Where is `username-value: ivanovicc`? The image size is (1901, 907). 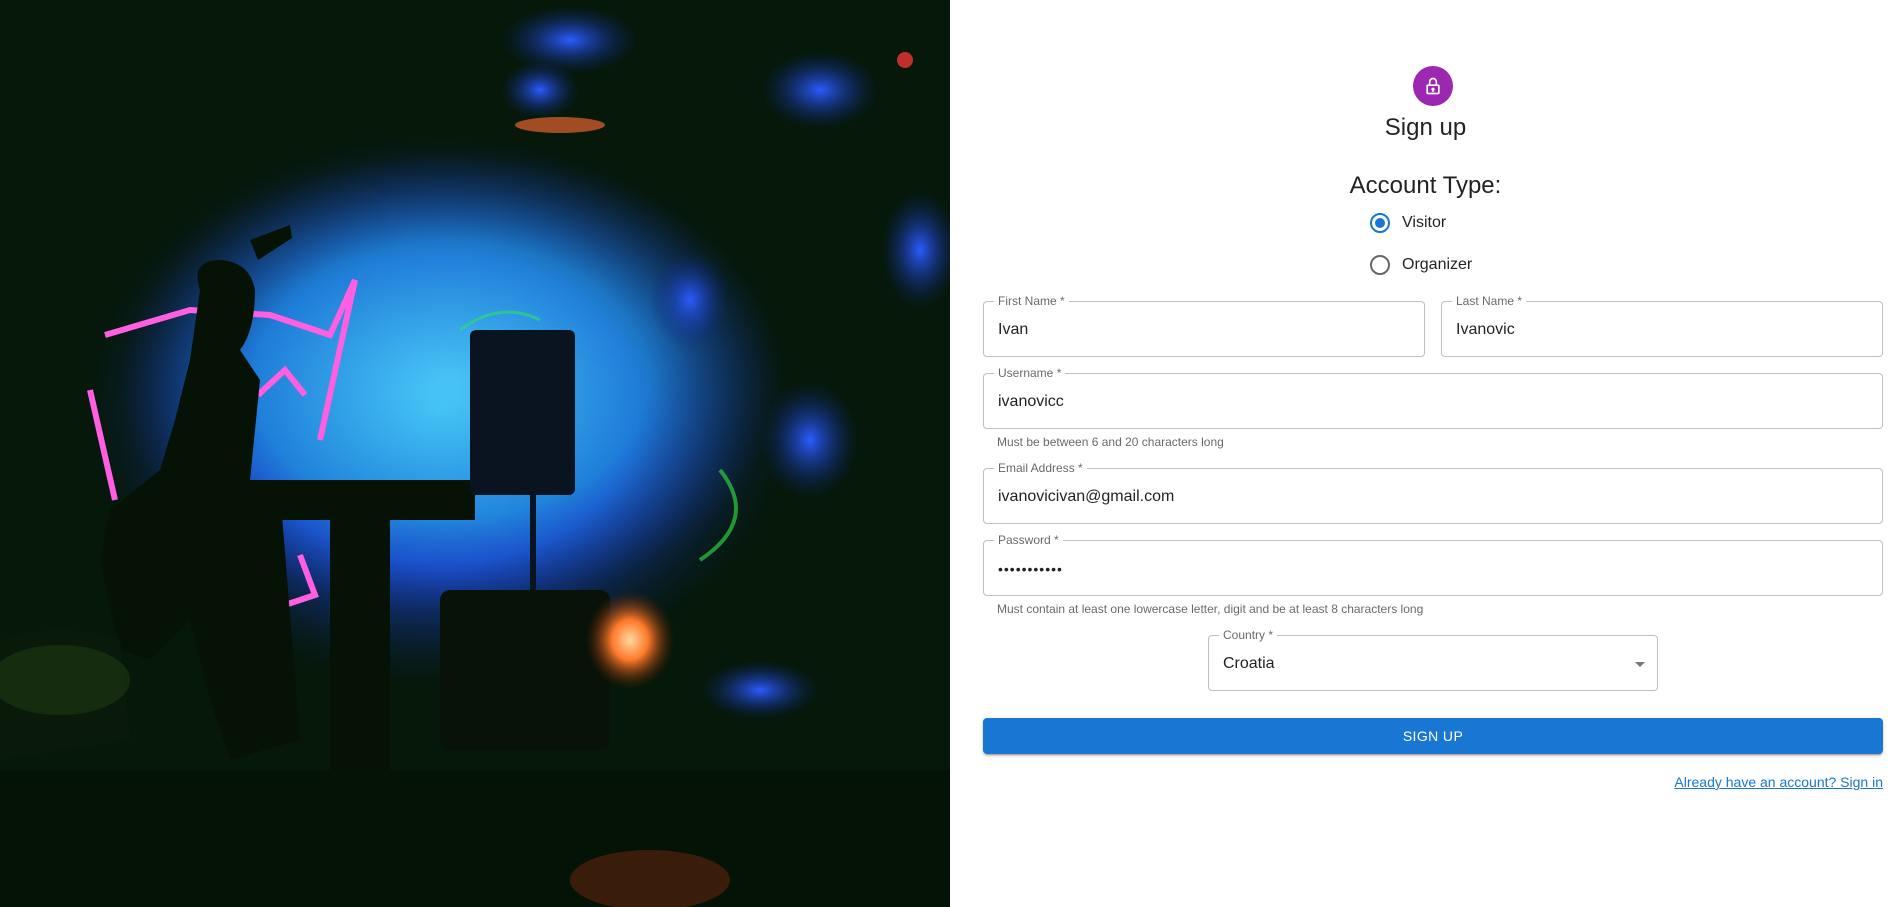
username-value: ivanovicc is located at coordinates (1031, 401).